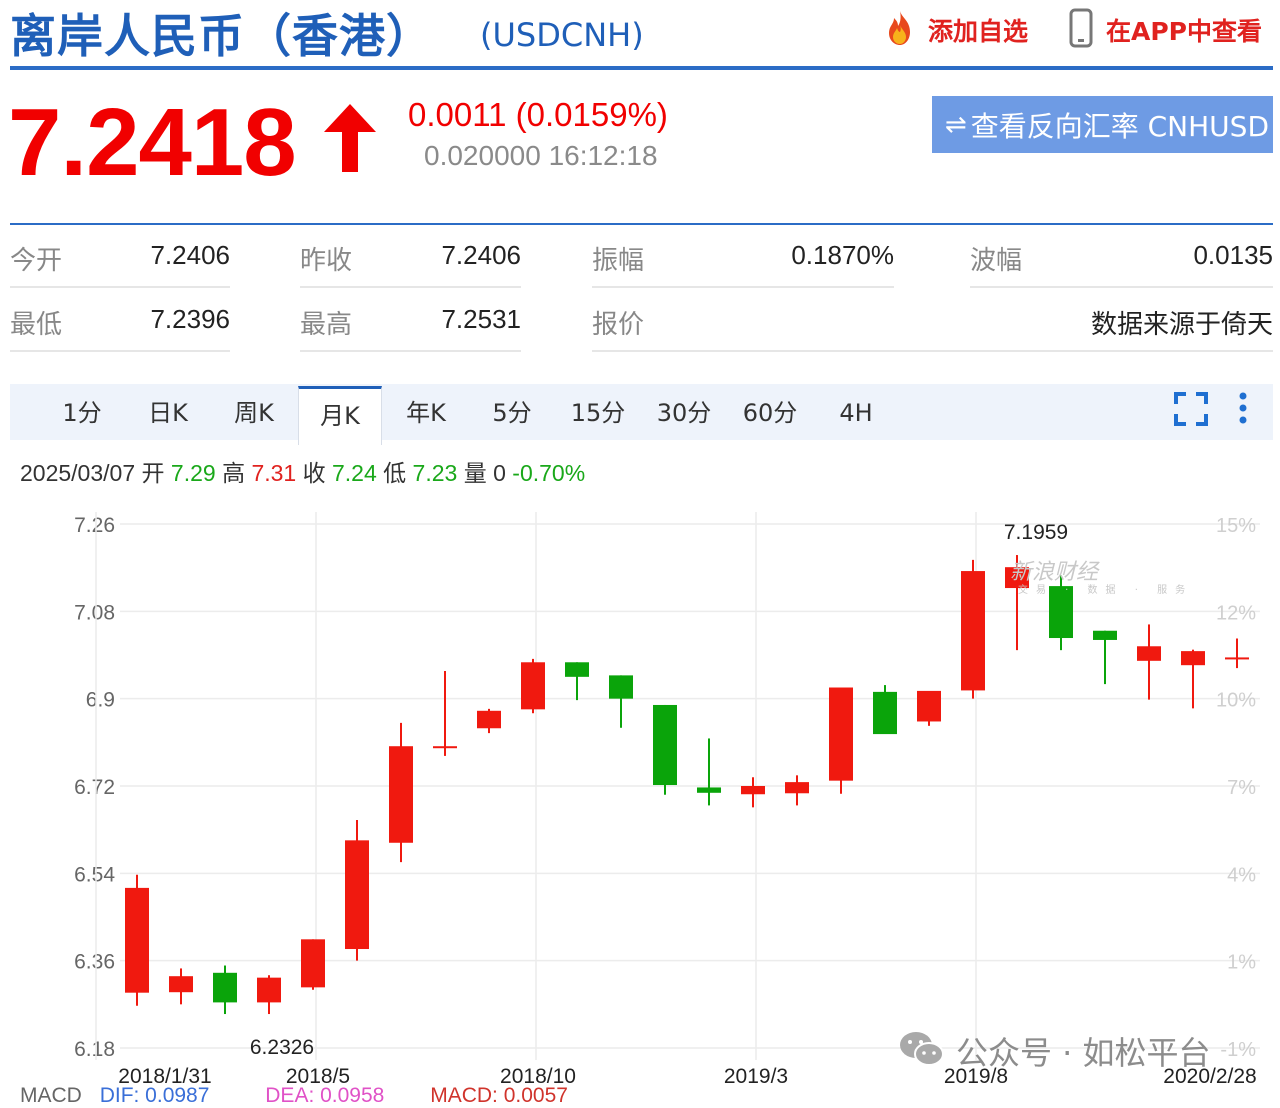  I want to click on wechat-watermark: 公众号 · 如松平台, so click(1054, 1051).